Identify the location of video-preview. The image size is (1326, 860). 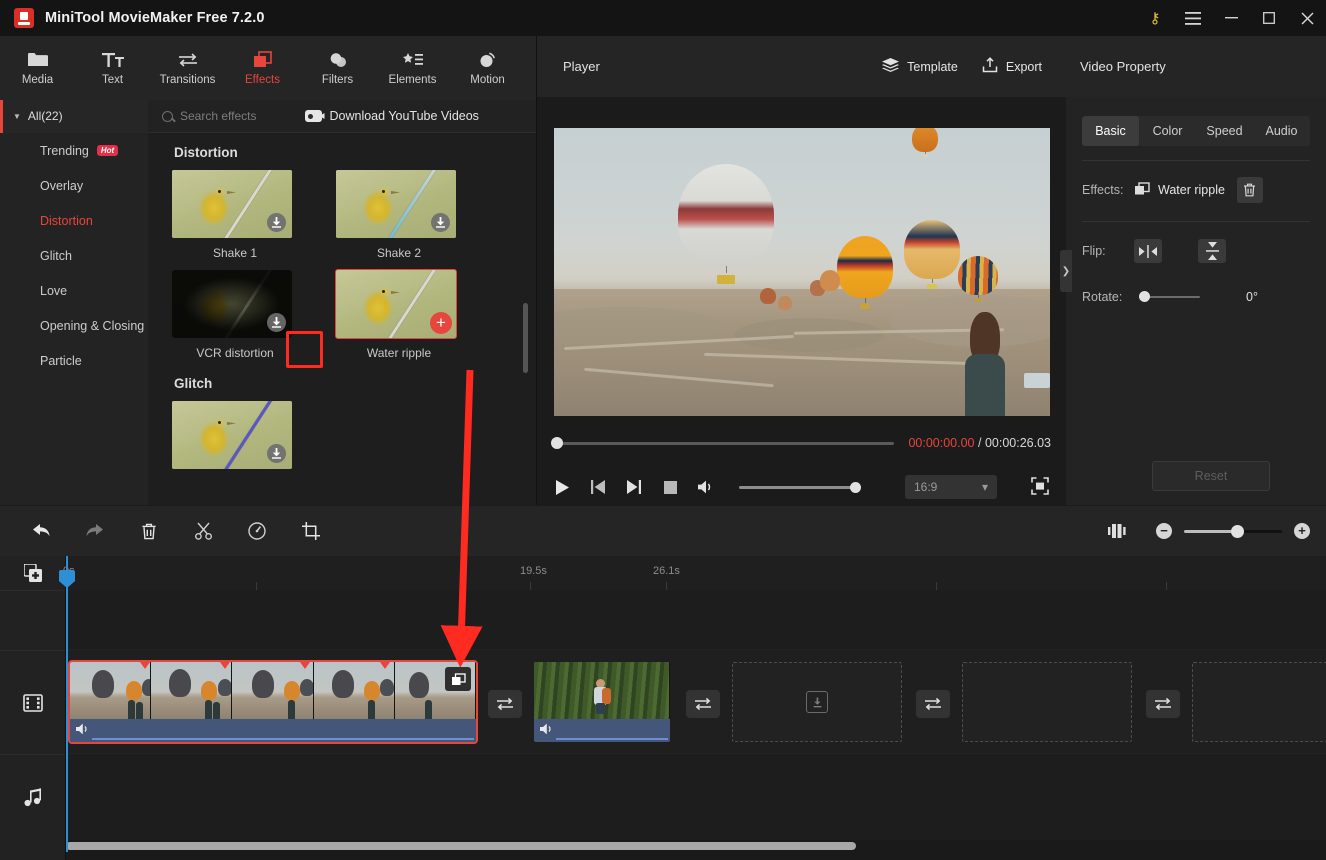
(802, 272).